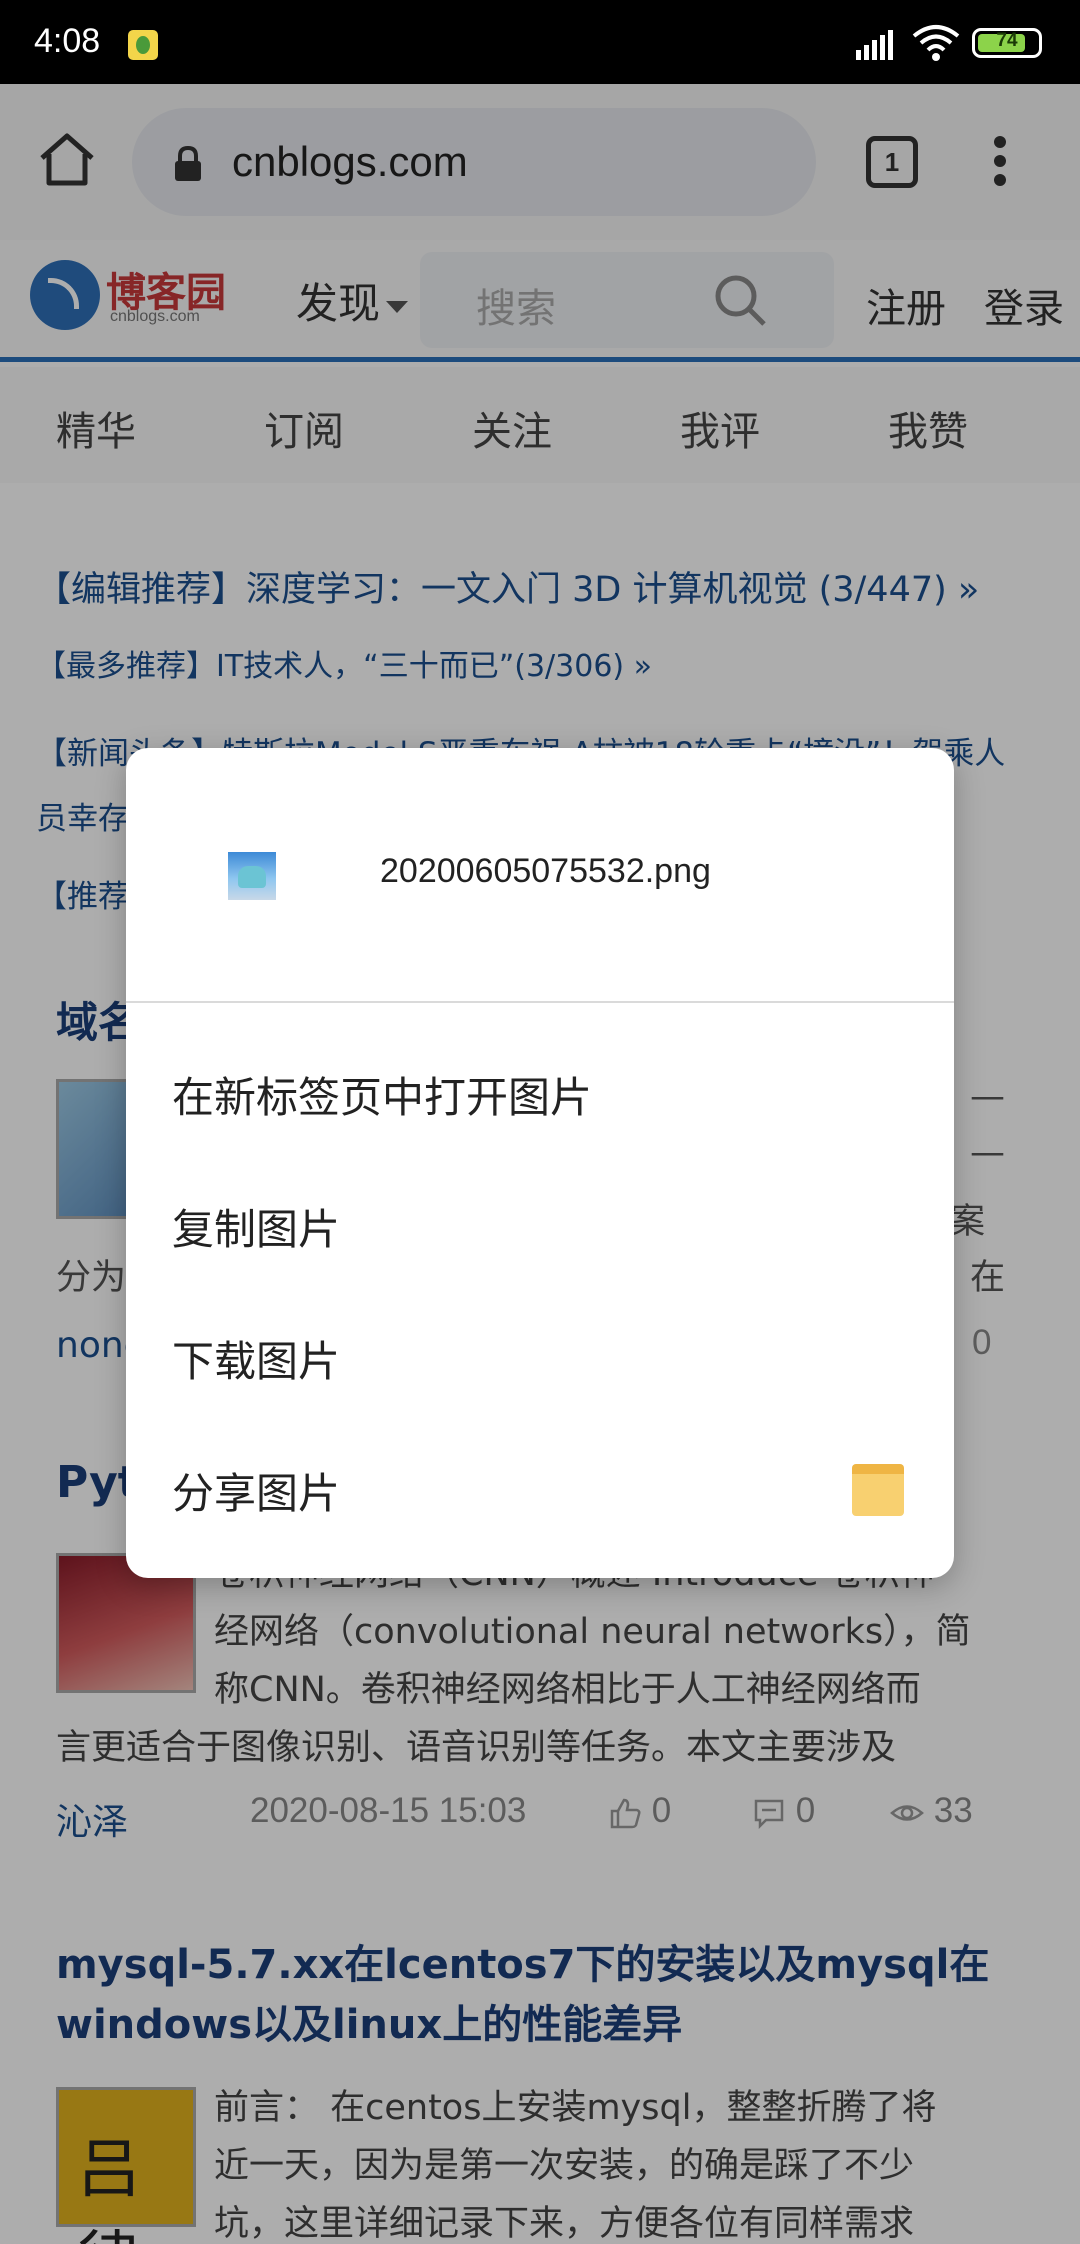 The width and height of the screenshot is (1080, 2244). I want to click on status-time: 4:08, so click(67, 41).